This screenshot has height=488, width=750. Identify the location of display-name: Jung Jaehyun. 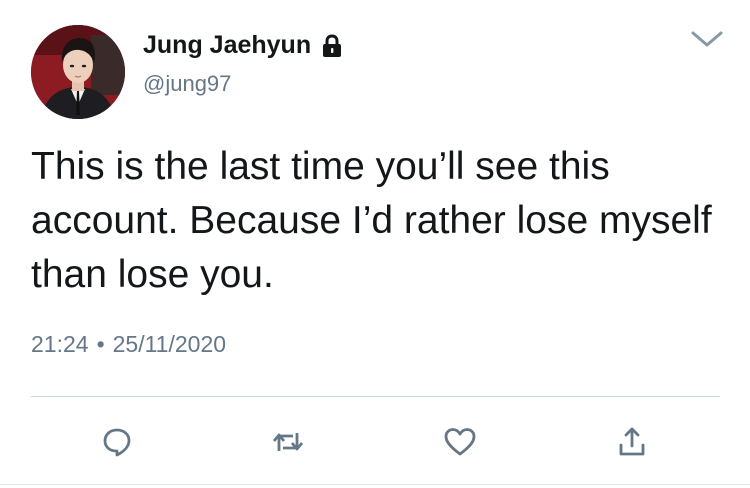
(243, 45).